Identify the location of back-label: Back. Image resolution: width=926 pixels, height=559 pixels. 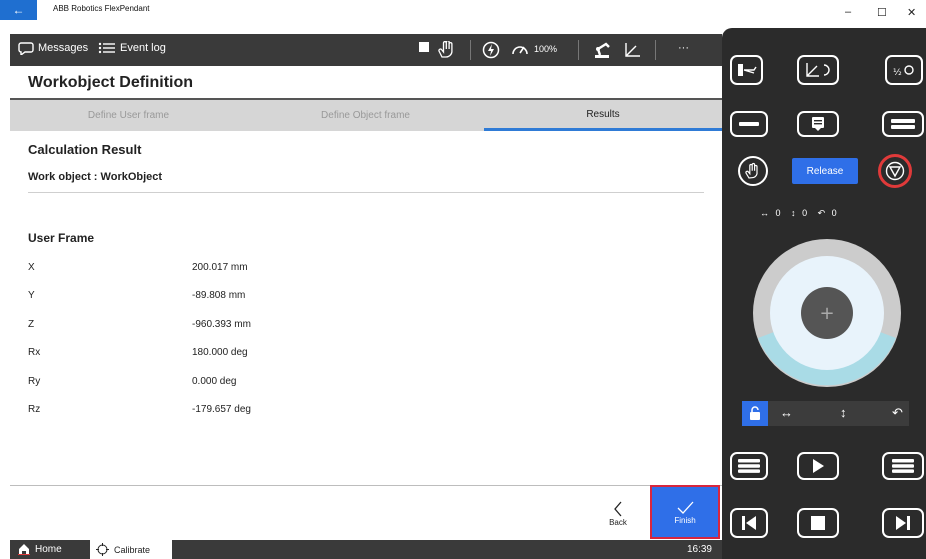
(618, 522).